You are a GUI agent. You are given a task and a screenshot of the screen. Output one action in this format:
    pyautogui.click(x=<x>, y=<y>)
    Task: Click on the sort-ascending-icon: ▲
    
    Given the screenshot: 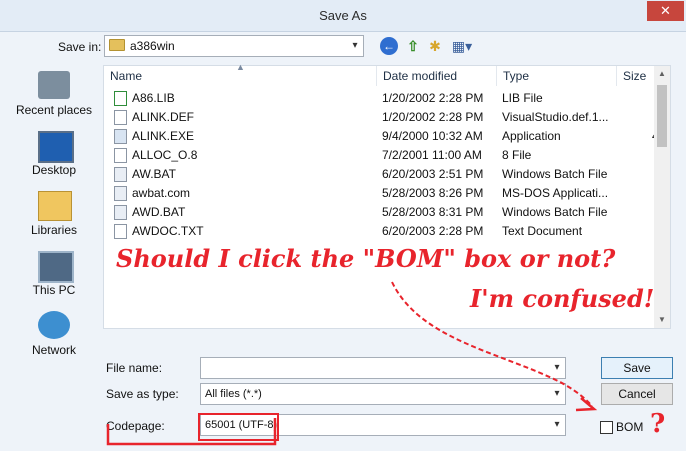 What is the action you would take?
    pyautogui.click(x=240, y=67)
    